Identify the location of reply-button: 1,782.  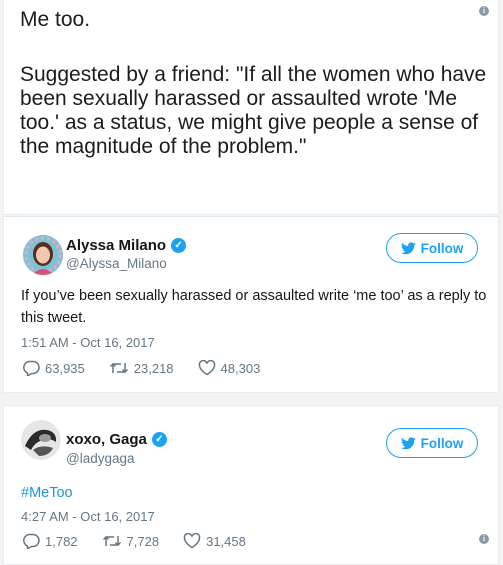
(50, 541).